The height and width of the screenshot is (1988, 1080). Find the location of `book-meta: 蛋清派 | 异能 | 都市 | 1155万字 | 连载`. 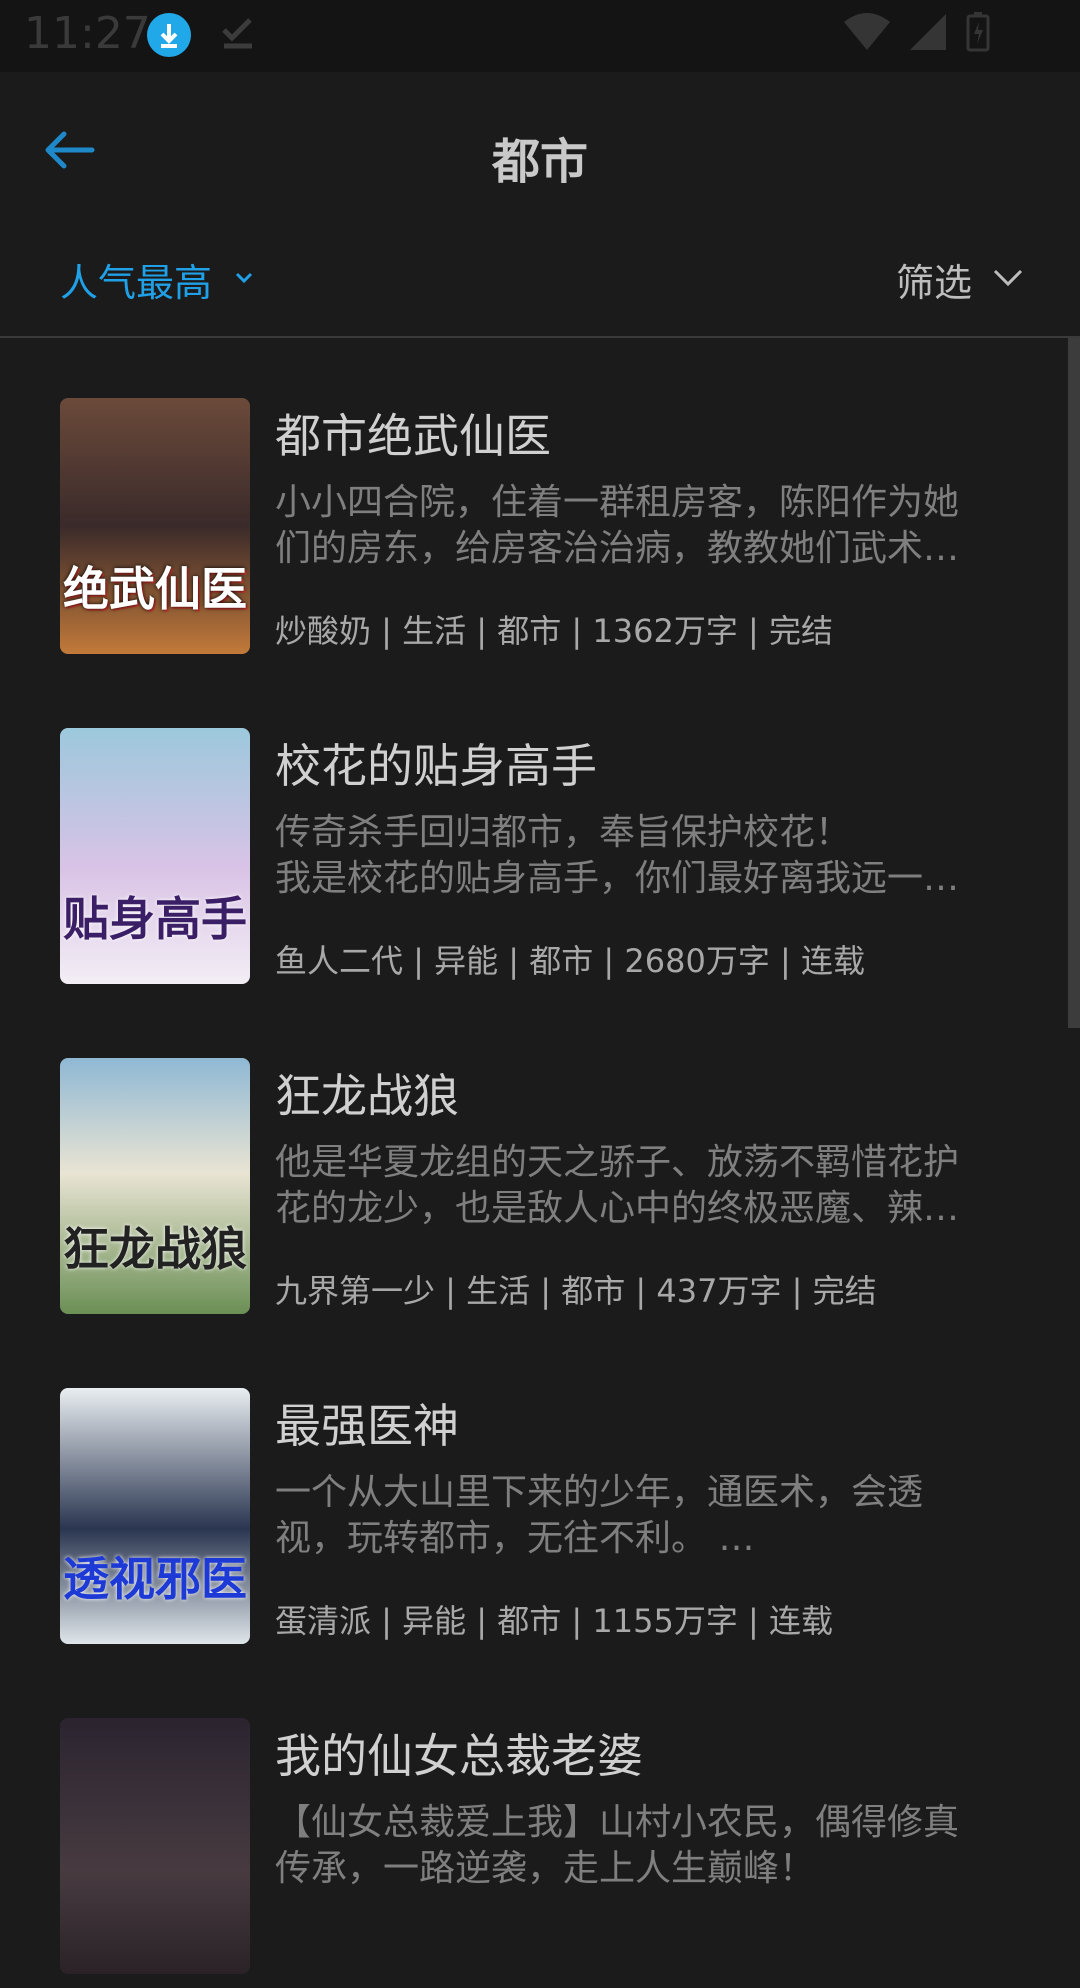

book-meta: 蛋清派 | 异能 | 都市 | 1155万字 | 连载 is located at coordinates (554, 1621).